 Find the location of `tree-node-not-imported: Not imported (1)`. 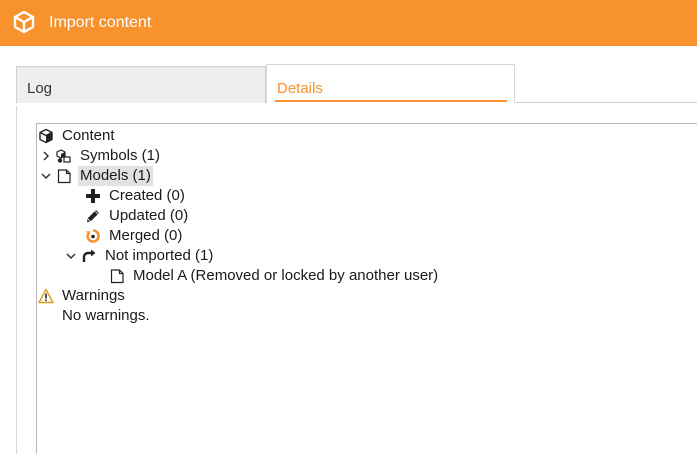

tree-node-not-imported: Not imported (1) is located at coordinates (140, 256).